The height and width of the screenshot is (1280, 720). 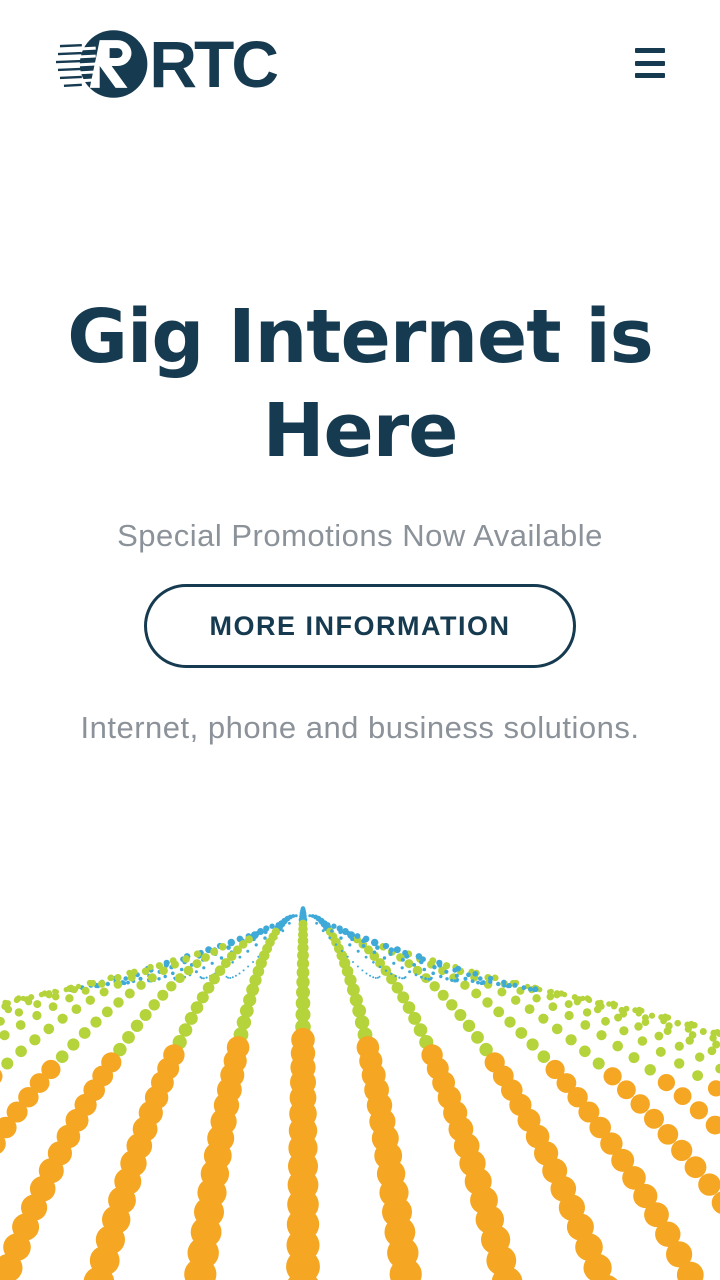 I want to click on hero-subtitle: Special Promotions Now Available, so click(x=360, y=535).